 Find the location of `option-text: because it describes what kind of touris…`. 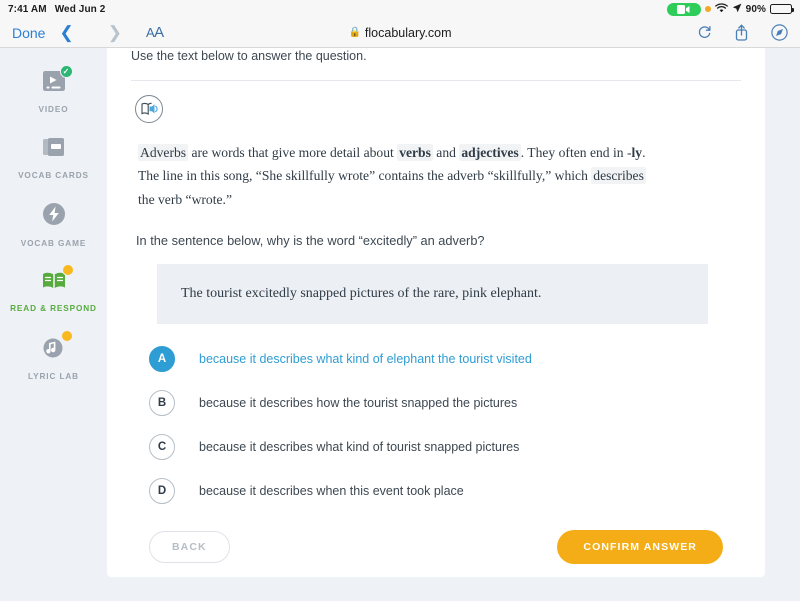

option-text: because it describes what kind of touris… is located at coordinates (359, 447).